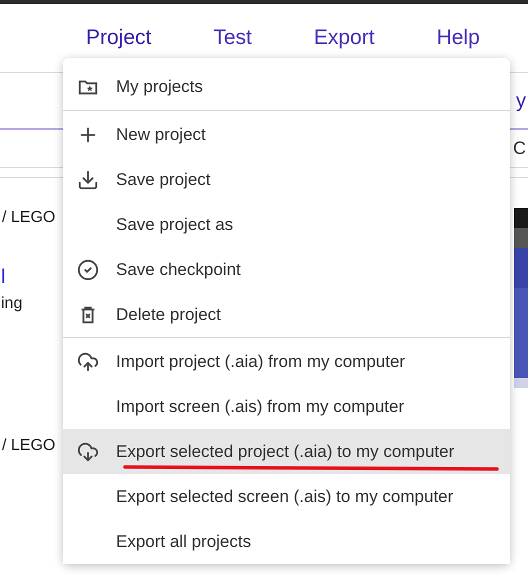 The image size is (528, 577). Describe the element at coordinates (232, 38) in the screenshot. I see `menu-bar-item: Test` at that location.